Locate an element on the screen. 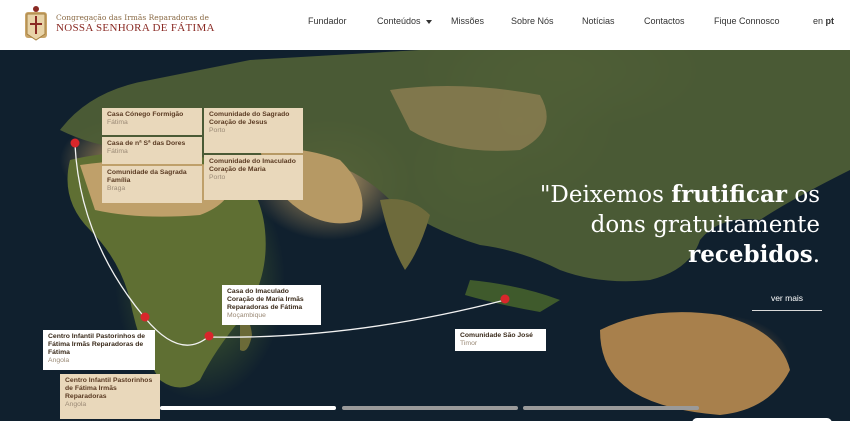  location-card: Casa Cónego Formigão Fátima is located at coordinates (152, 121).